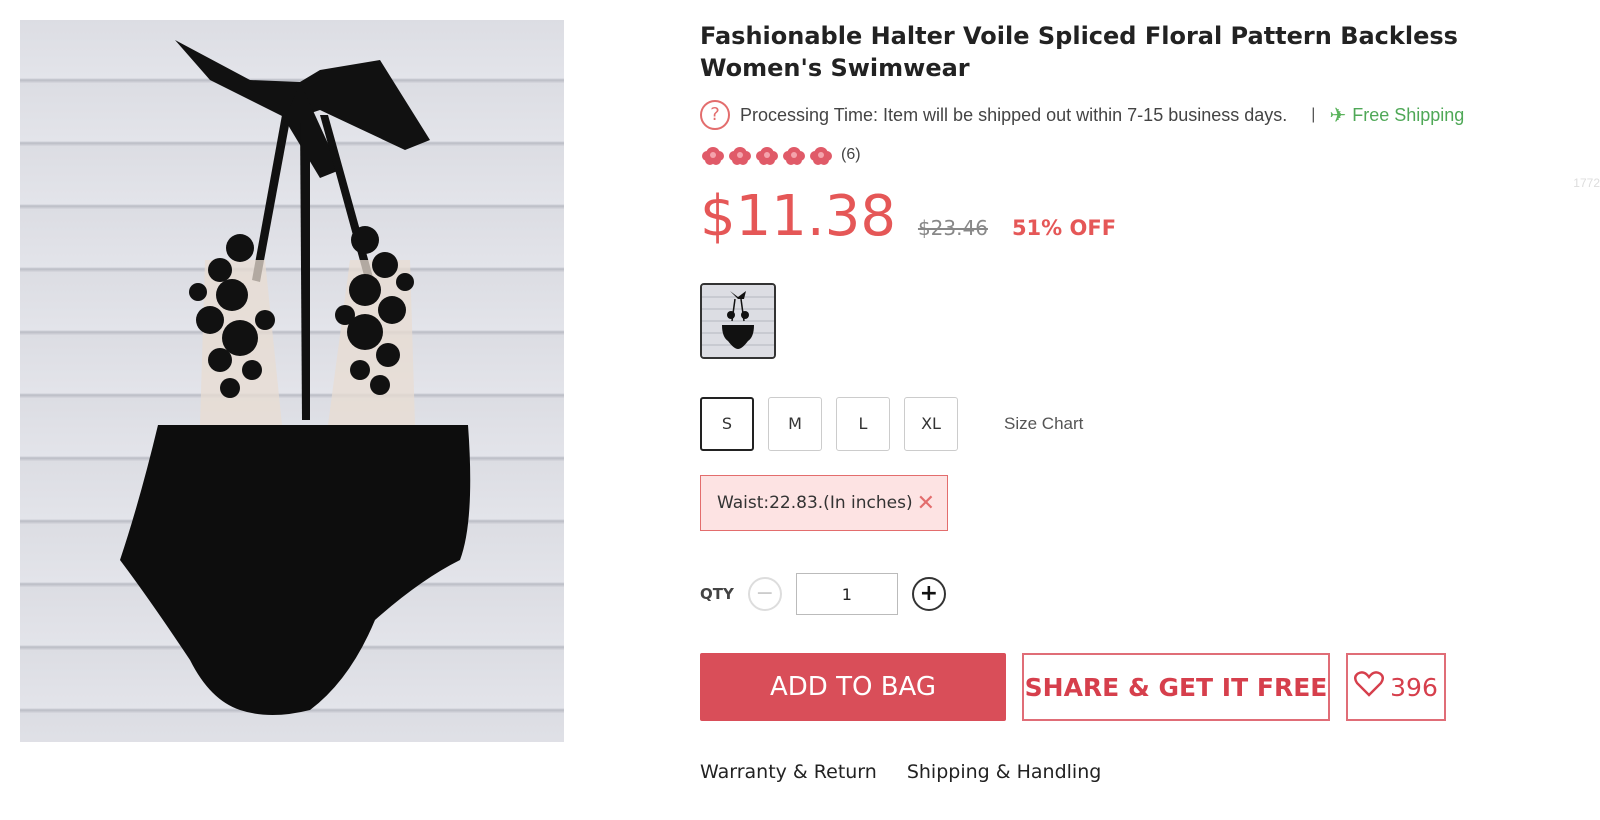 The image size is (1600, 820). I want to click on swatch-thumbnail, so click(738, 321).